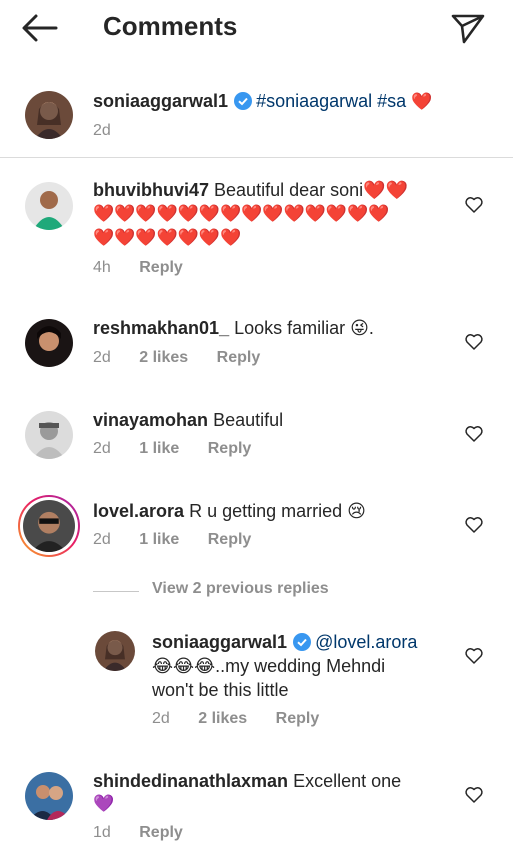 The width and height of the screenshot is (513, 850). Describe the element at coordinates (331, 101) in the screenshot. I see `caption-hashtags: #soniaagarwal #sa` at that location.